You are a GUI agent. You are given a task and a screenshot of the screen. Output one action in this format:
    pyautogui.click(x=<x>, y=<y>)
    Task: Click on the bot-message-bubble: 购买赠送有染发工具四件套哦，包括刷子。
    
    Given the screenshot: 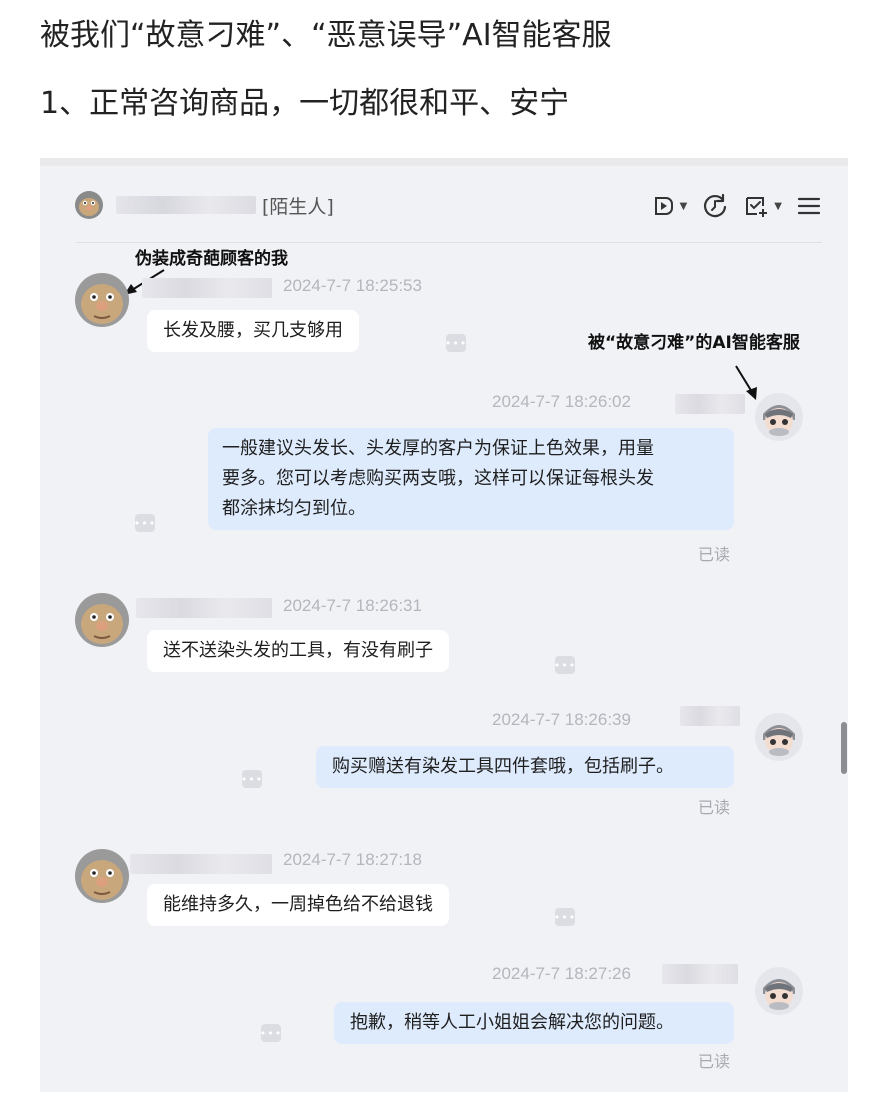 What is the action you would take?
    pyautogui.click(x=525, y=767)
    